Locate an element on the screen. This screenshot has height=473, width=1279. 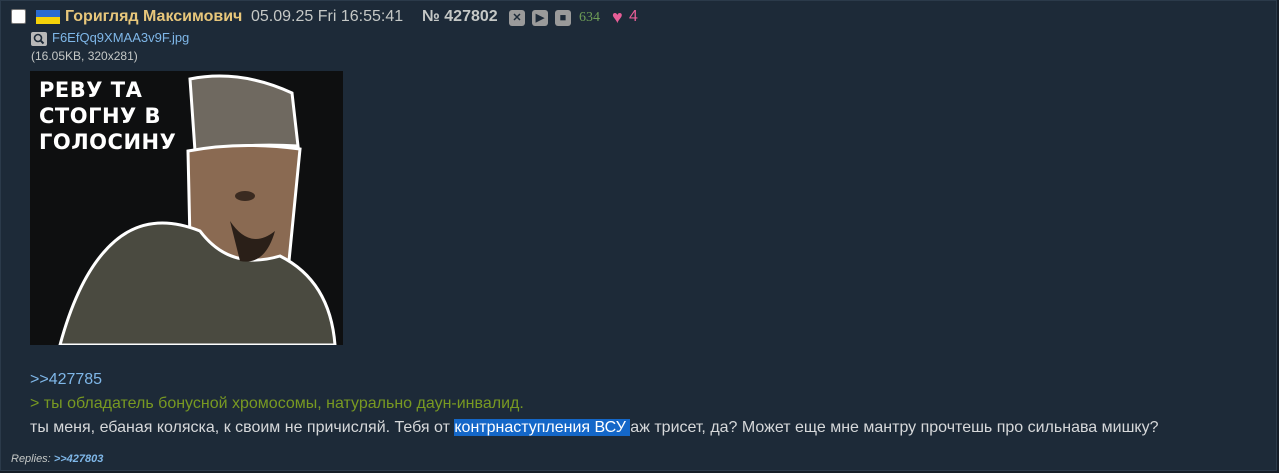
selected-text: контрнаступления ВСУ is located at coordinates (542, 427).